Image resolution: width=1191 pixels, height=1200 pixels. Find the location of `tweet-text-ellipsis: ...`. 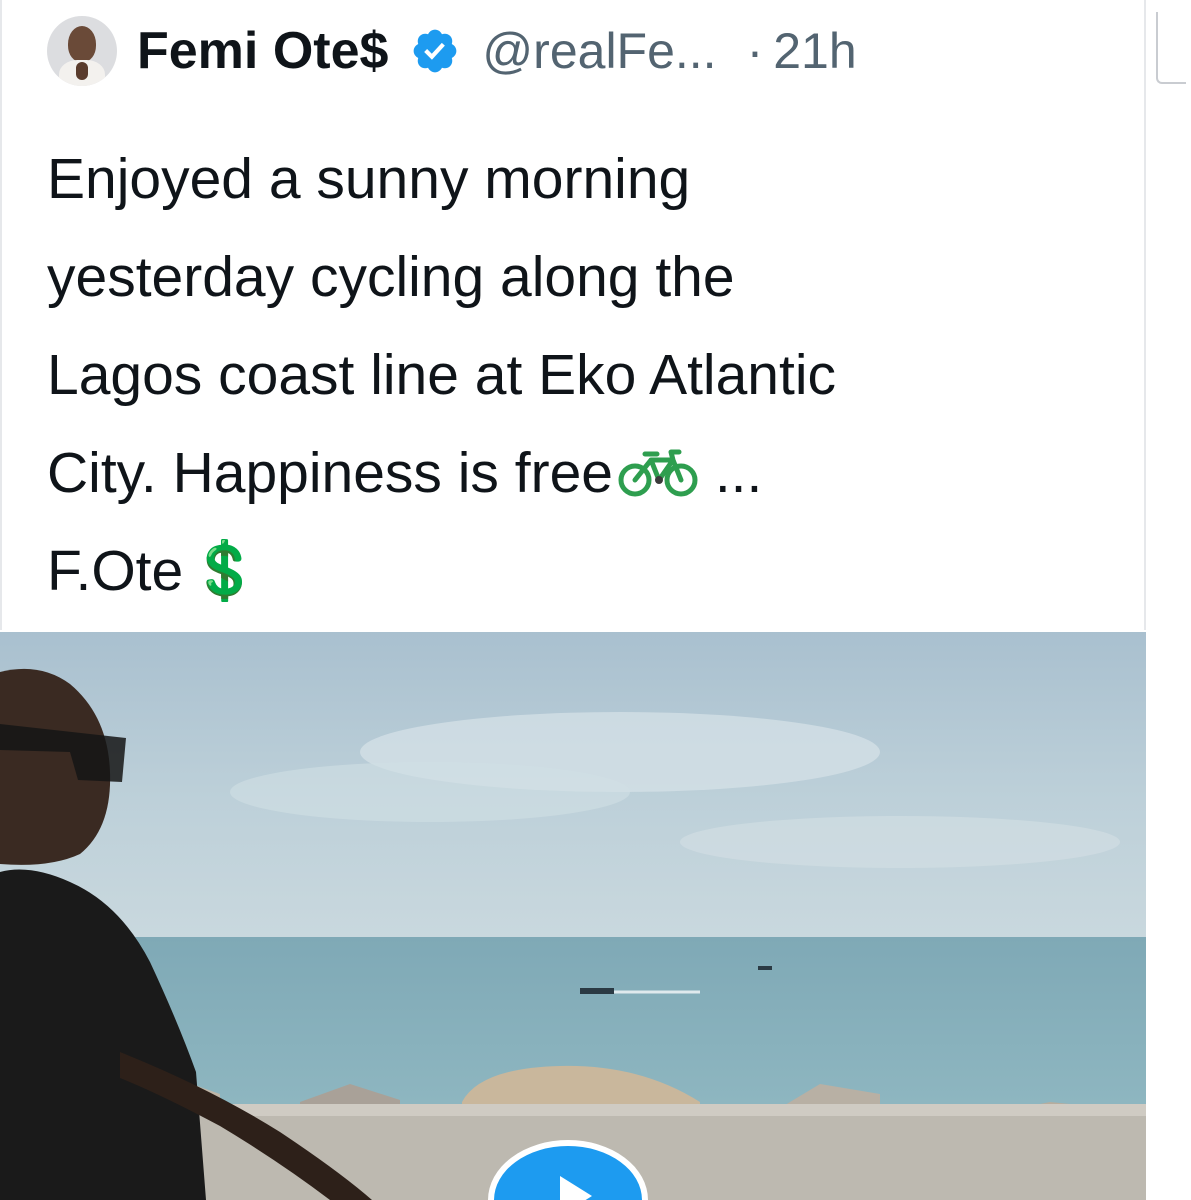

tweet-text-ellipsis: ... is located at coordinates (731, 473).